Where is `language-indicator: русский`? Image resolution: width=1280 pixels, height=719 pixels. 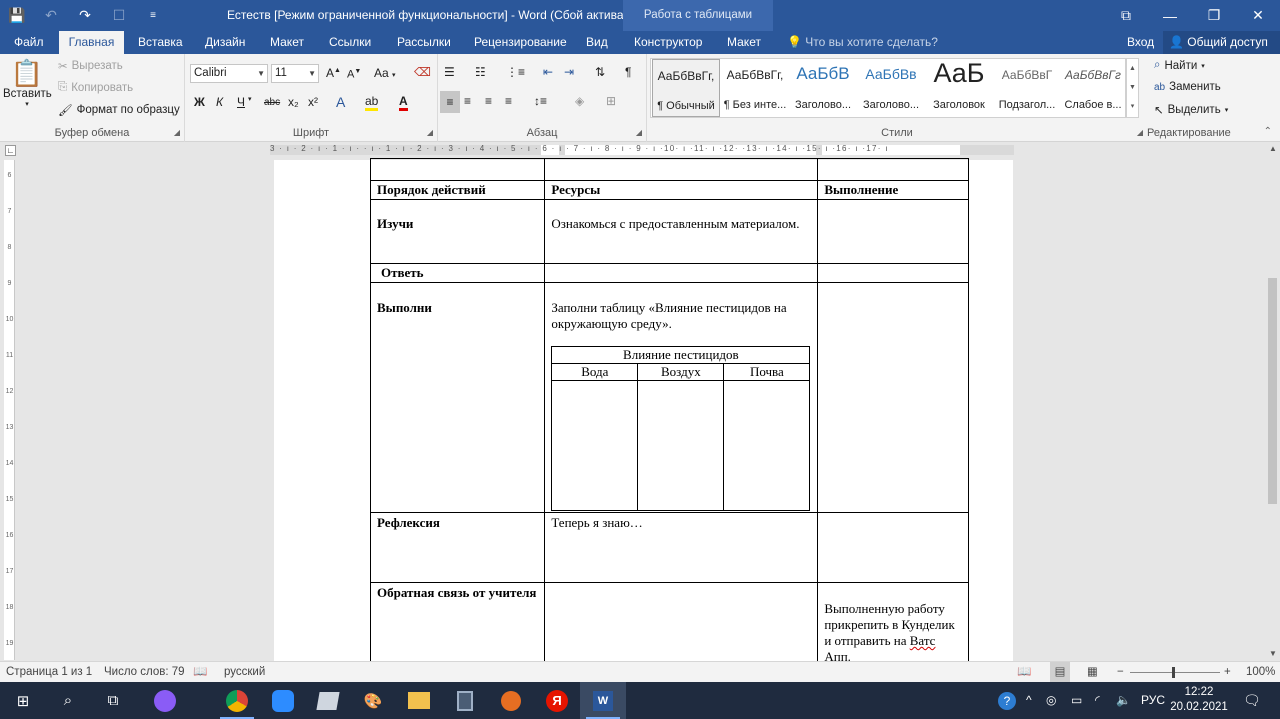
language-indicator: русский is located at coordinates (244, 672).